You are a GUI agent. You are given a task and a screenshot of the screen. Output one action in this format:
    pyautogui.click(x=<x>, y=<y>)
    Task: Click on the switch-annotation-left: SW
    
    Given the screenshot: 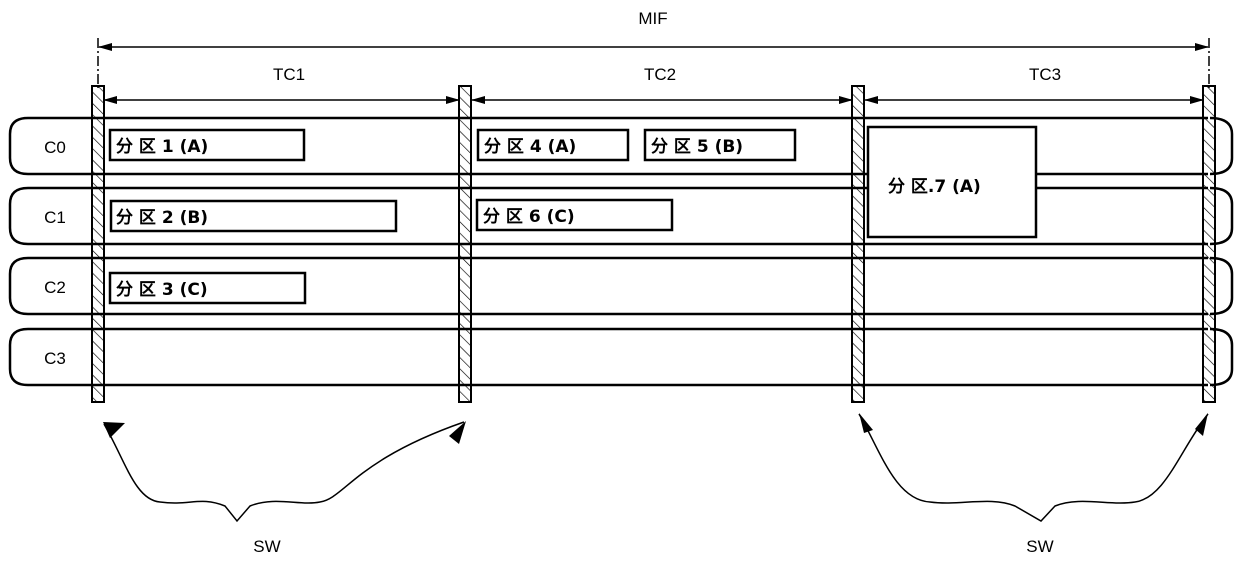 What is the action you would take?
    pyautogui.click(x=284, y=488)
    